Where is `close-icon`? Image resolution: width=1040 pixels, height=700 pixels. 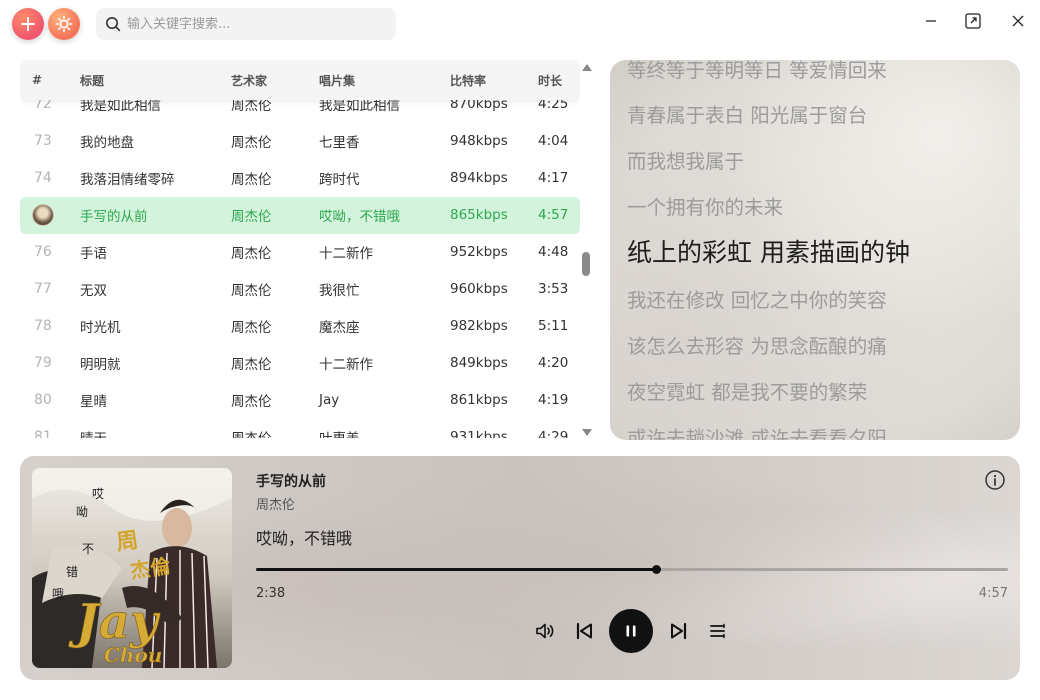 close-icon is located at coordinates (1018, 21).